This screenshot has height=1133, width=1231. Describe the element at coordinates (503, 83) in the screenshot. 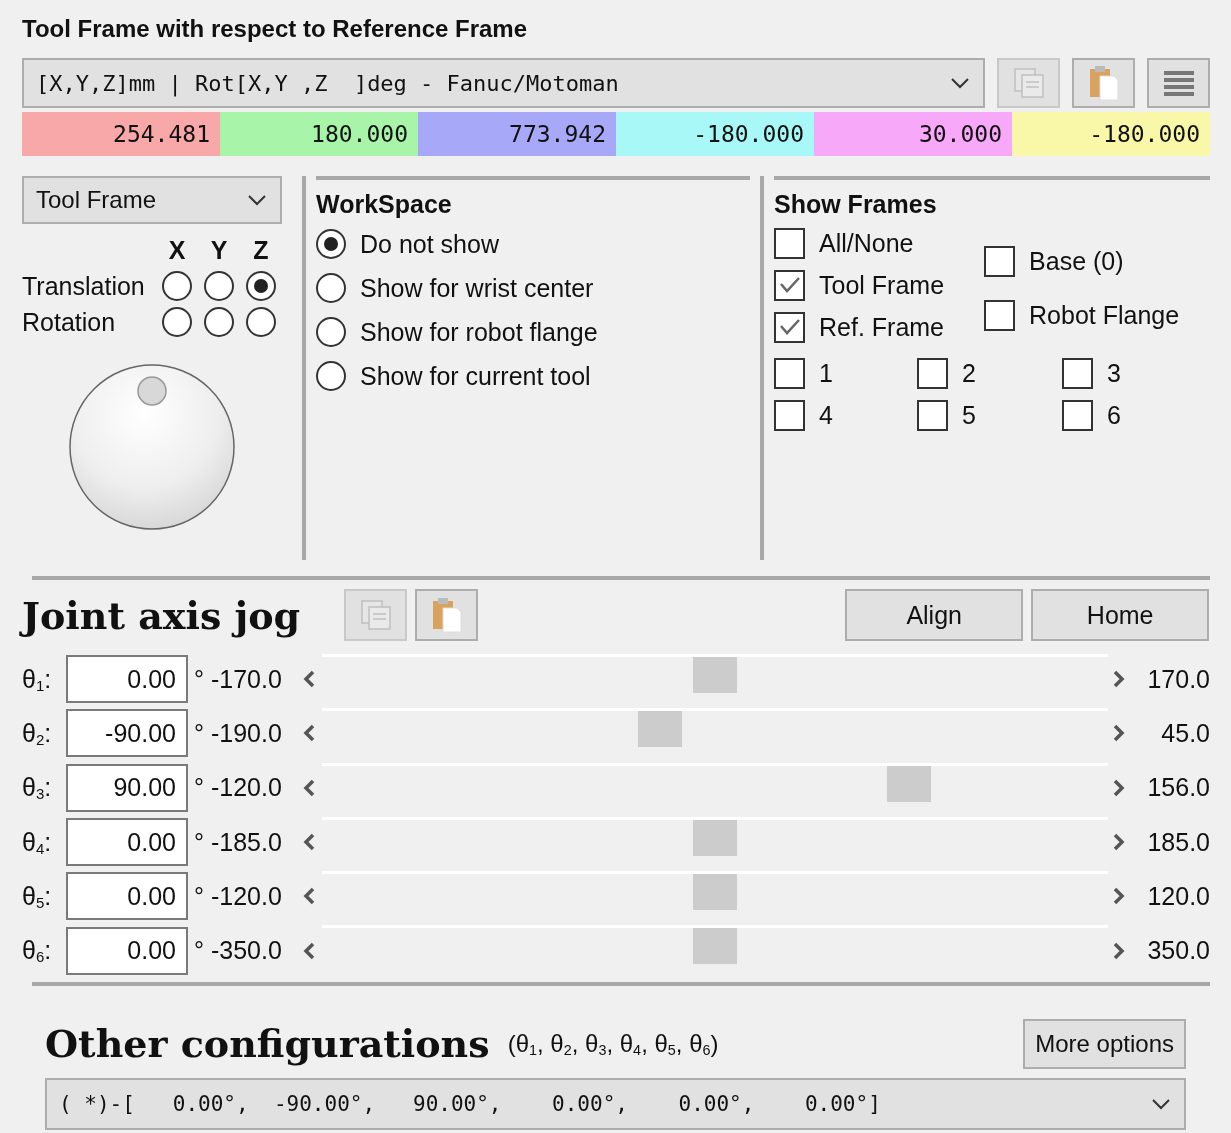

I see `format-dropdown: [X,Y,Z]mm | Rot[X,Y ,Z ]deg - Fanuc/Motoman` at that location.